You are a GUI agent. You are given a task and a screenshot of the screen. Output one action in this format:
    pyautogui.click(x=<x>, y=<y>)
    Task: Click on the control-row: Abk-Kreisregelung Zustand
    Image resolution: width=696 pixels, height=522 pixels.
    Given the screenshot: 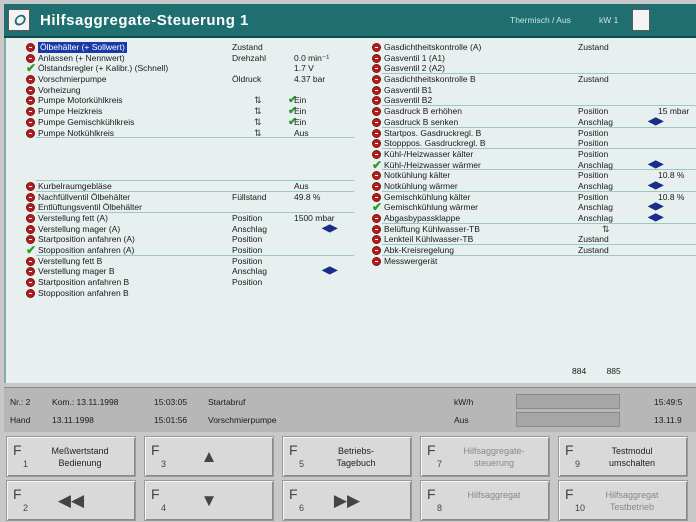 What is the action you would take?
    pyautogui.click(x=534, y=250)
    